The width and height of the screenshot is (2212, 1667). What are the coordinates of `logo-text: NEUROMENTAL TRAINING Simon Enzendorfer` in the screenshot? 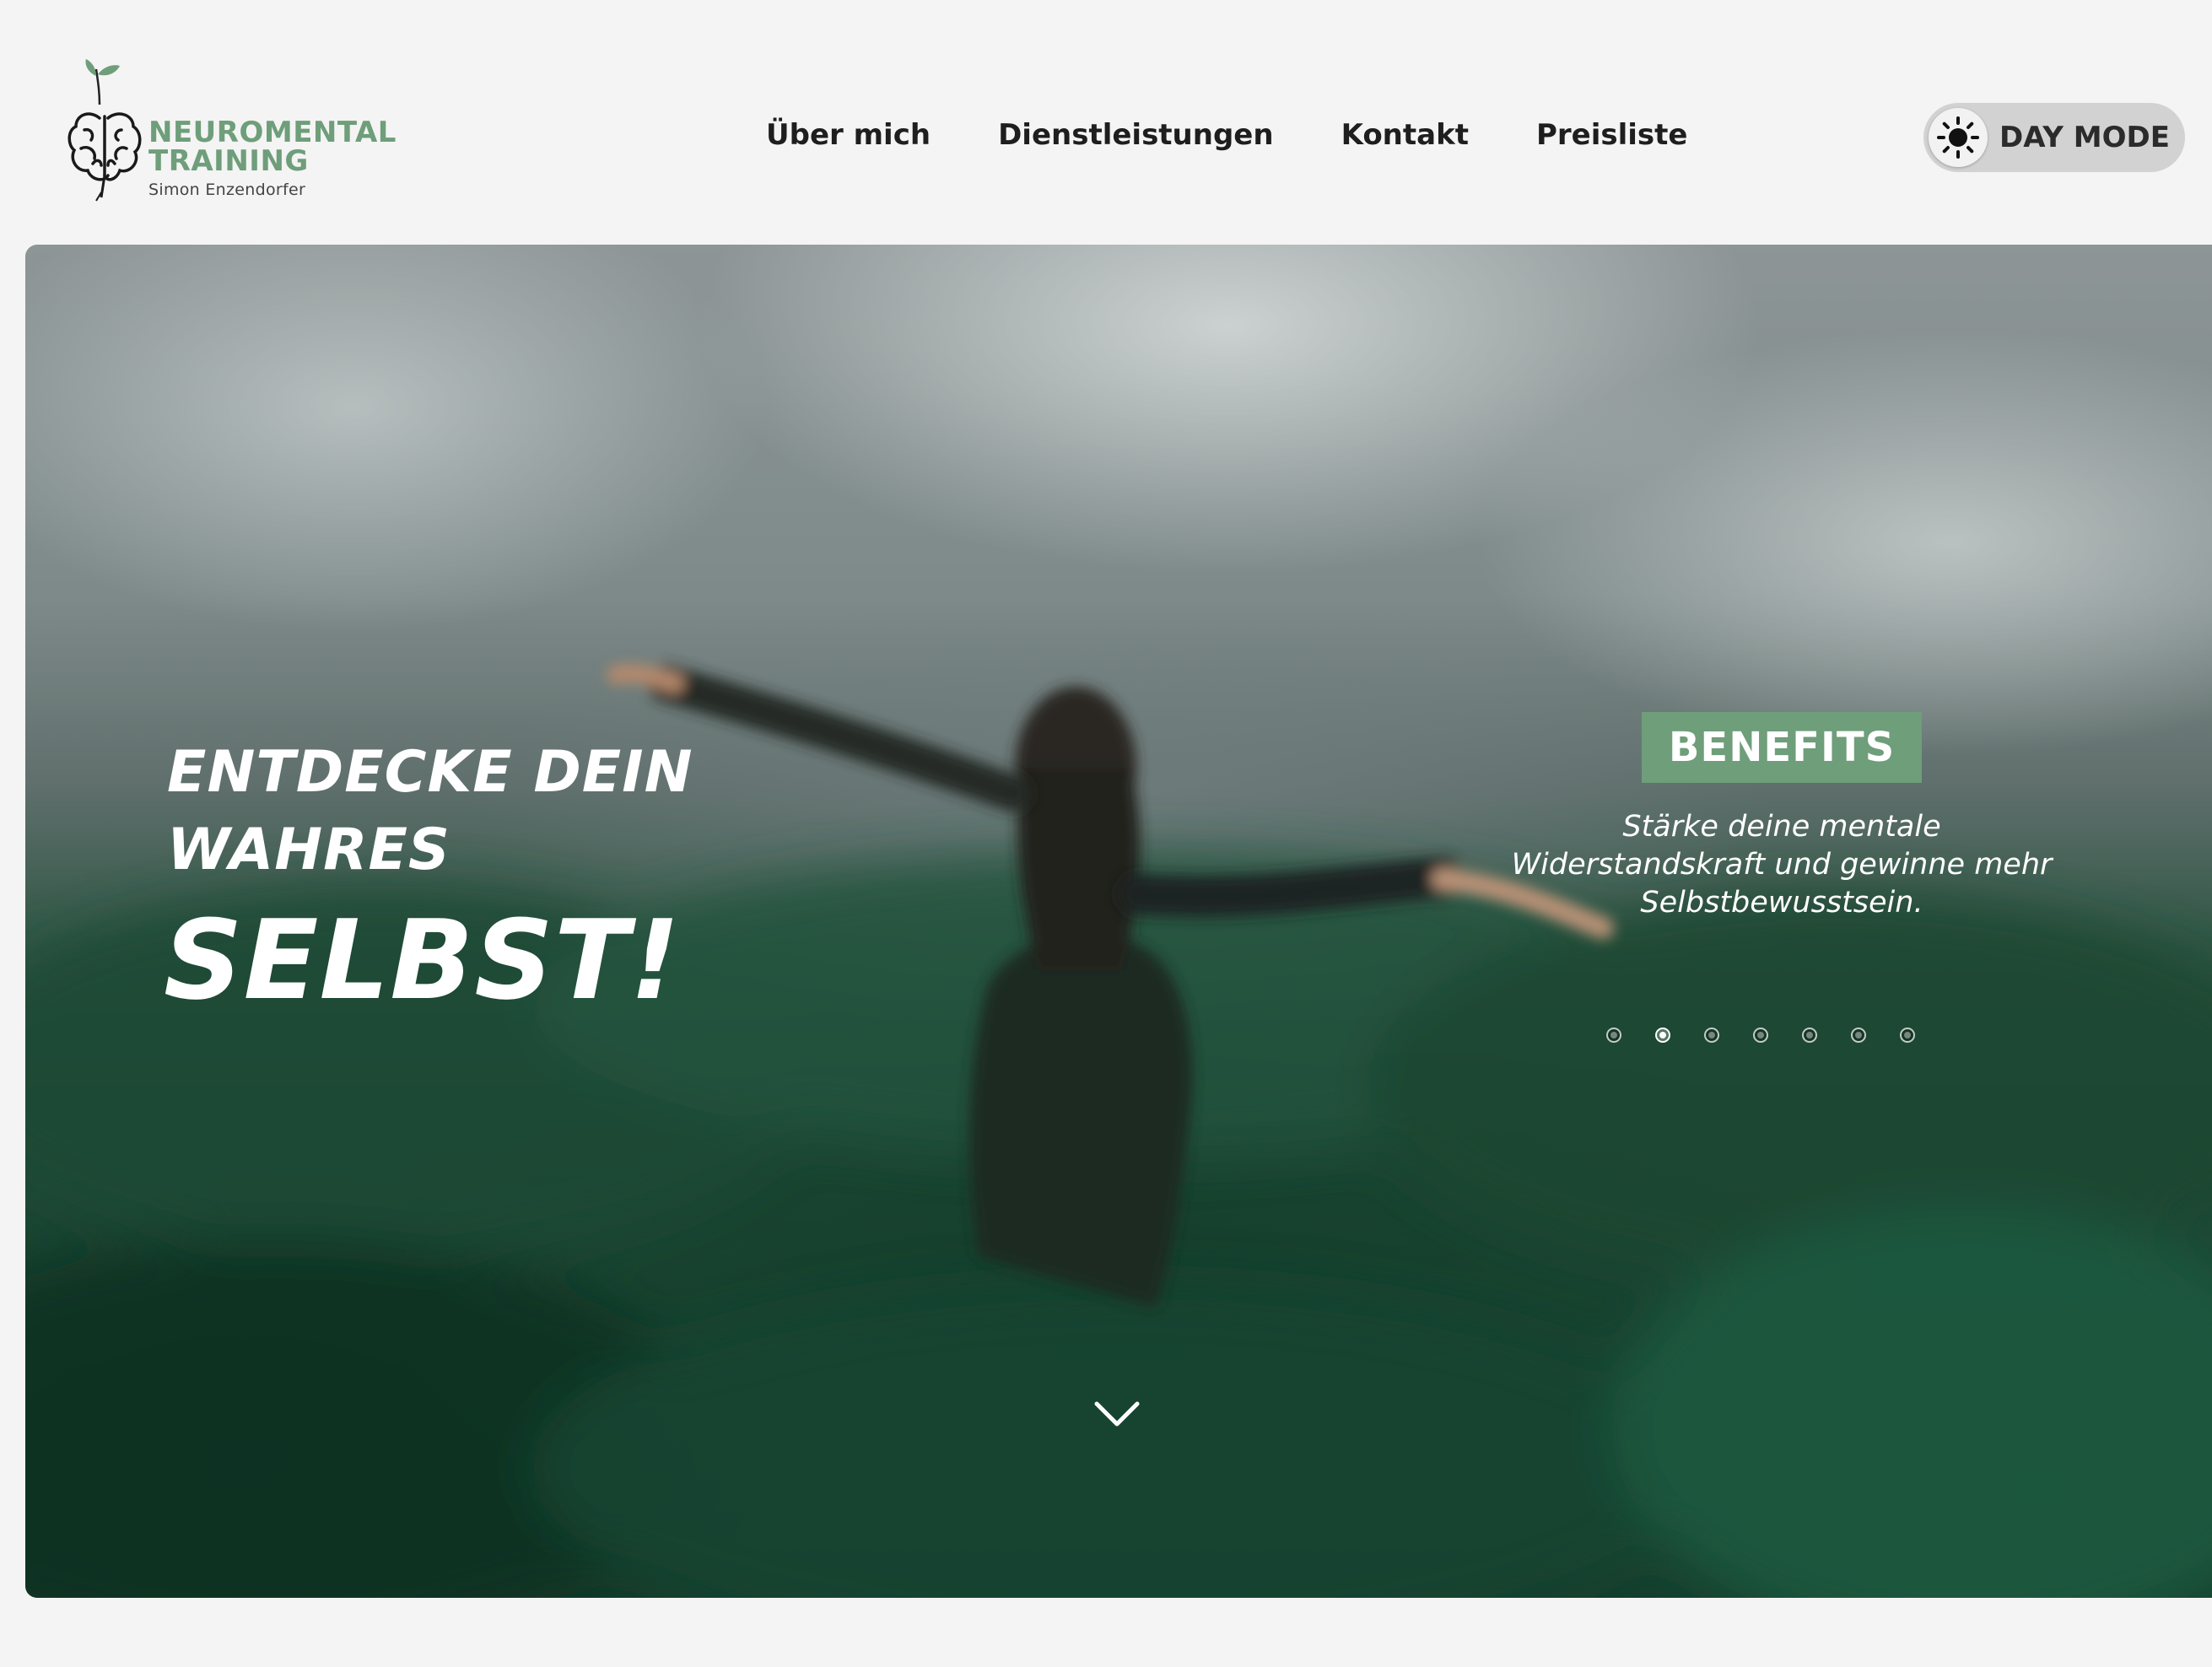 It's located at (272, 158).